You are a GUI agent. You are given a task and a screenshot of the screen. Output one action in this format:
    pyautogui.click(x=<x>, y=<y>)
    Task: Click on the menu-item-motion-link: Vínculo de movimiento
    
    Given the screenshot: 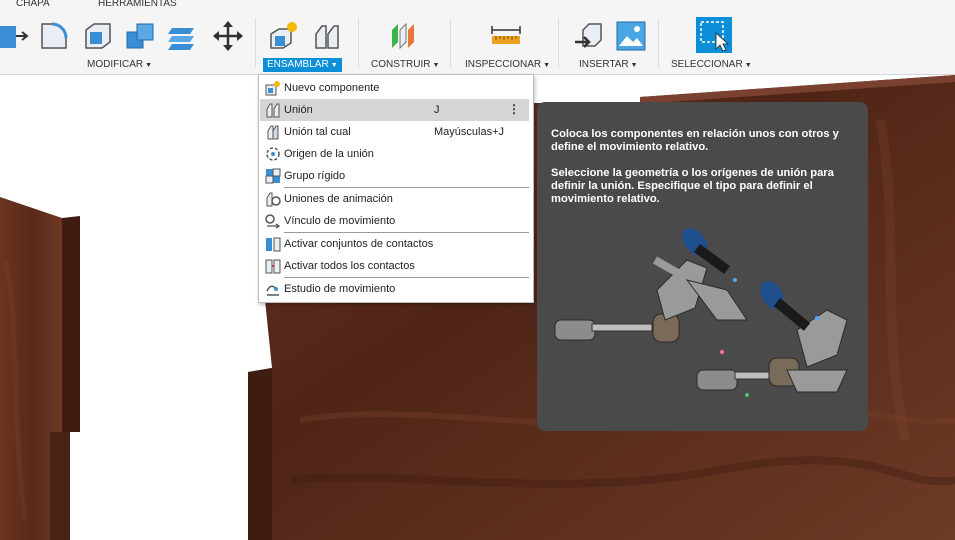 What is the action you would take?
    pyautogui.click(x=394, y=221)
    